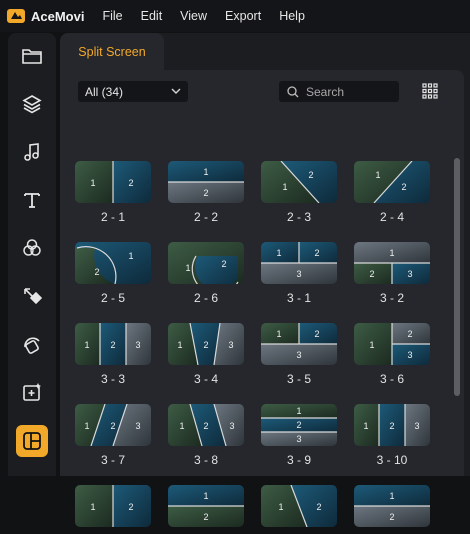 The width and height of the screenshot is (470, 534). I want to click on split-template-card: 122 - 4, so click(392, 192).